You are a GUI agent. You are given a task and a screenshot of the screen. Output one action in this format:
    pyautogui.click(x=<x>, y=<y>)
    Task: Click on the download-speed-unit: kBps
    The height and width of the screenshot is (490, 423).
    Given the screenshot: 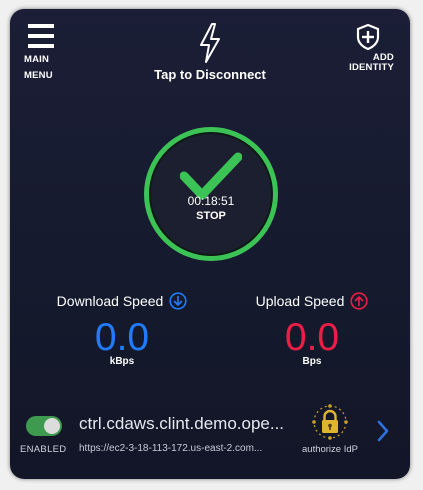 What is the action you would take?
    pyautogui.click(x=122, y=361)
    